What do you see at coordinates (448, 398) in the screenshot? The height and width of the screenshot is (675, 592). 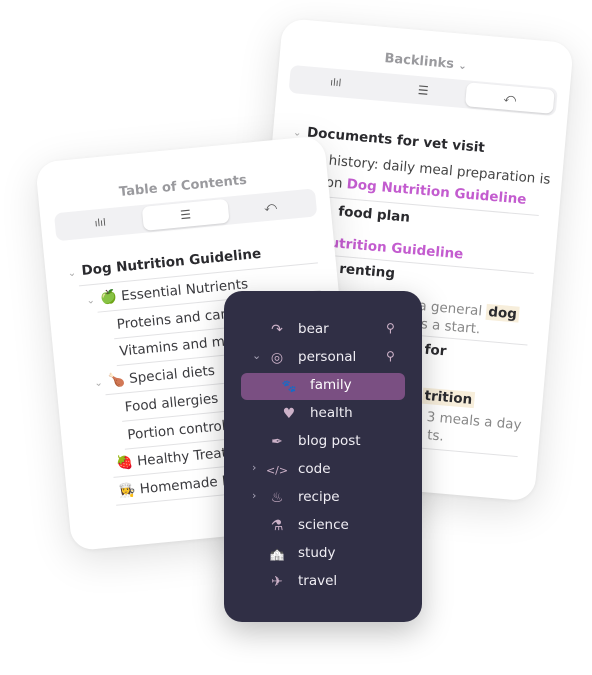 I see `backlink-snippet: trition` at bounding box center [448, 398].